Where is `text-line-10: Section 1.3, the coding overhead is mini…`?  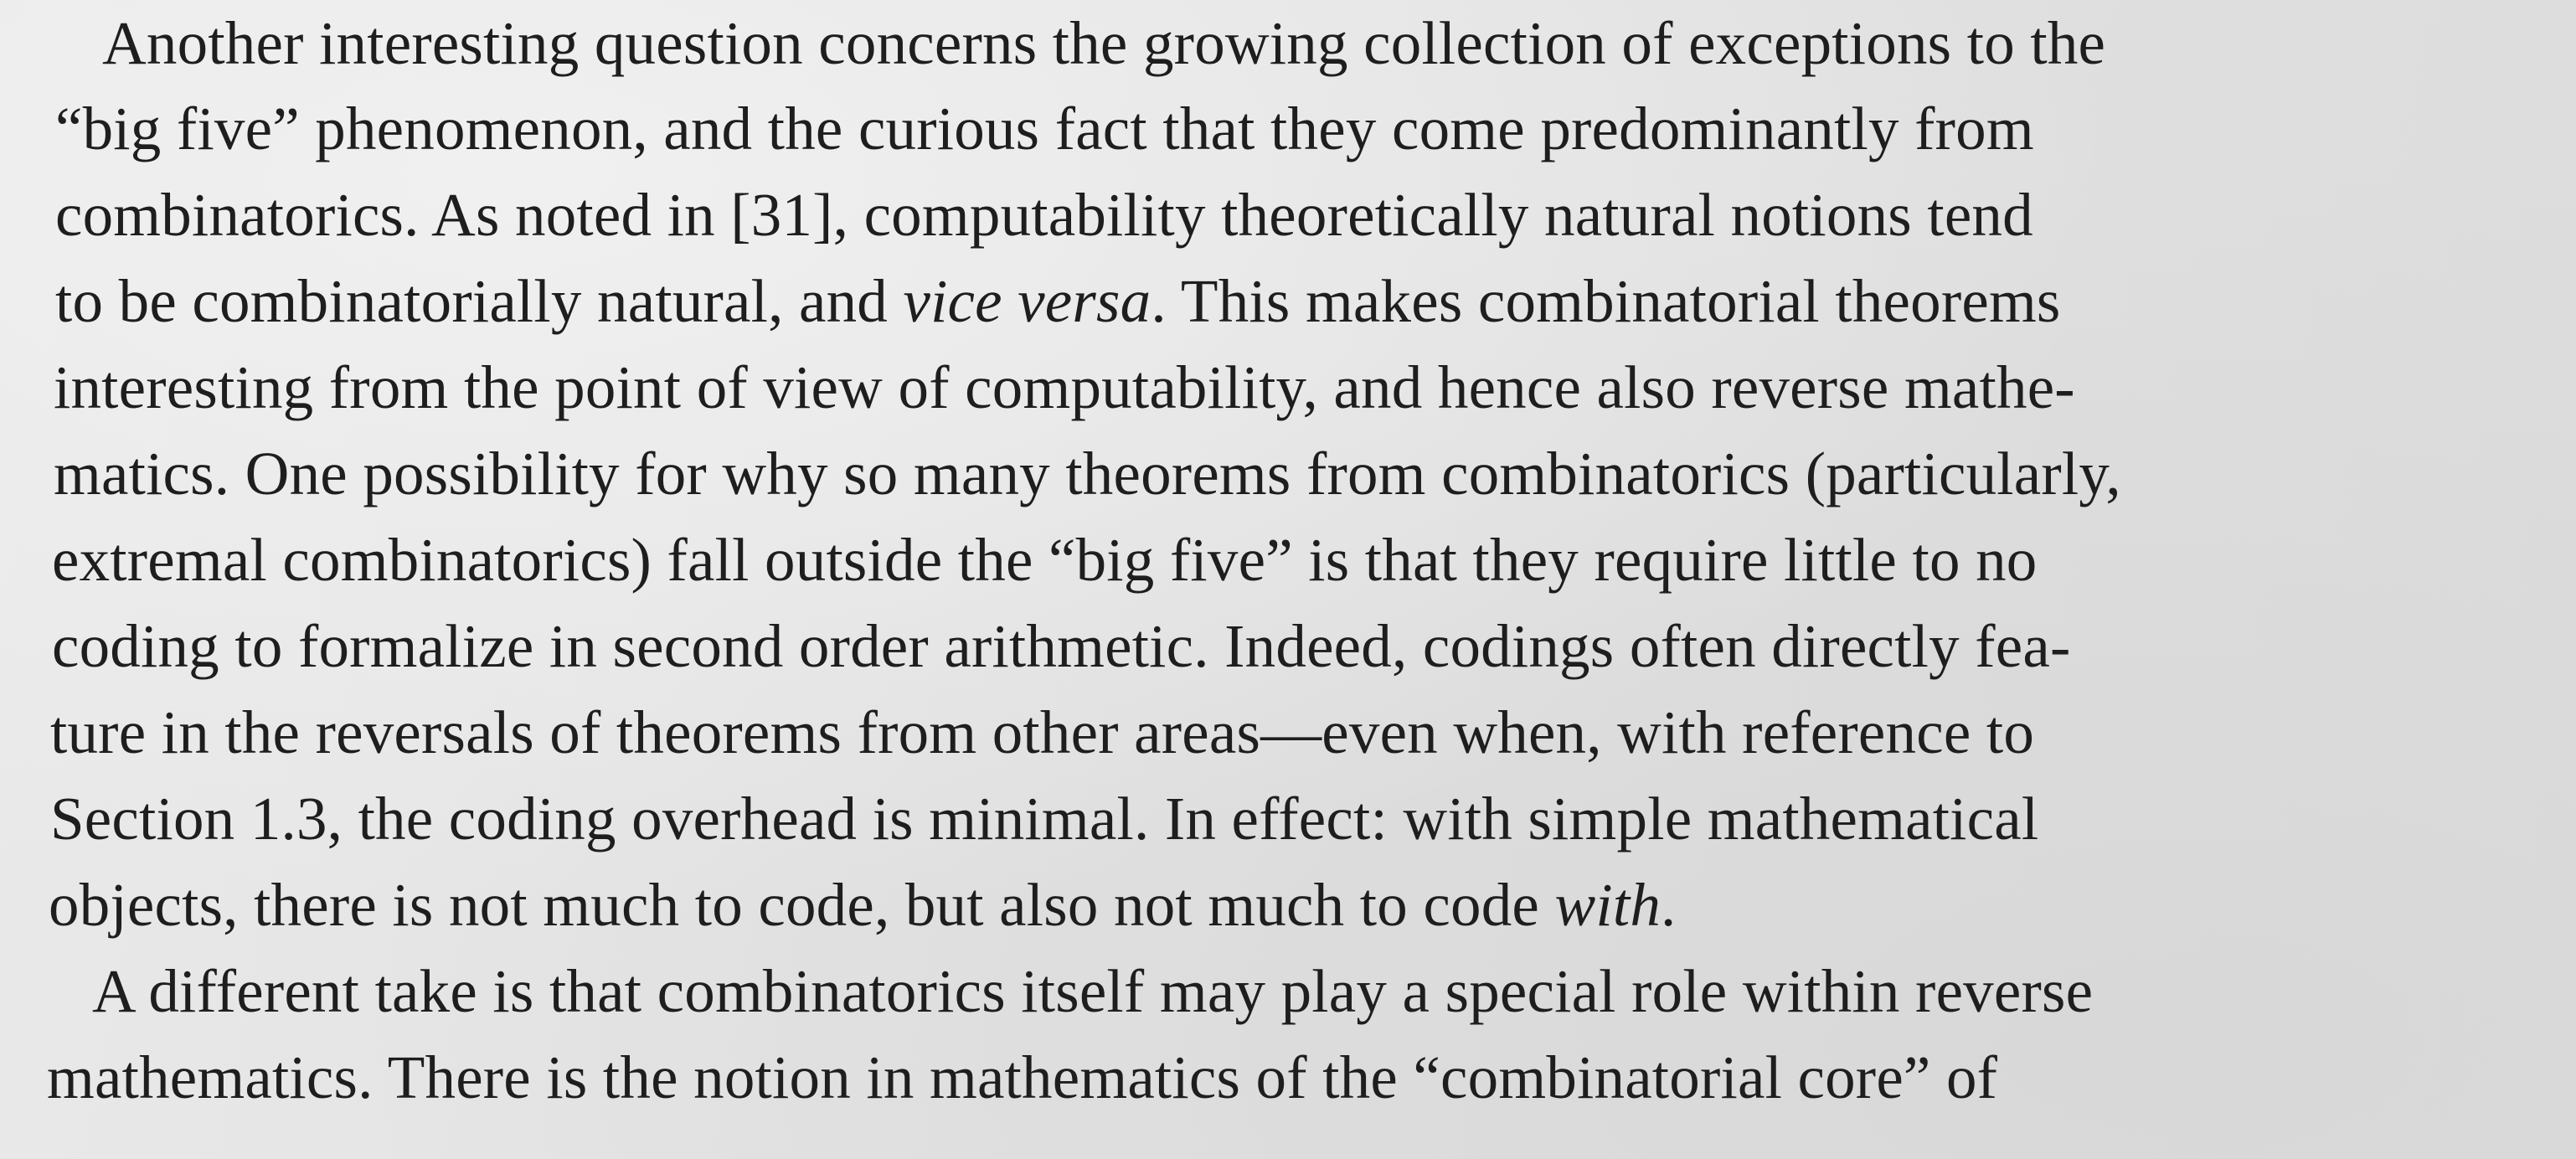 text-line-10: Section 1.3, the coding overhead is mini… is located at coordinates (1044, 819).